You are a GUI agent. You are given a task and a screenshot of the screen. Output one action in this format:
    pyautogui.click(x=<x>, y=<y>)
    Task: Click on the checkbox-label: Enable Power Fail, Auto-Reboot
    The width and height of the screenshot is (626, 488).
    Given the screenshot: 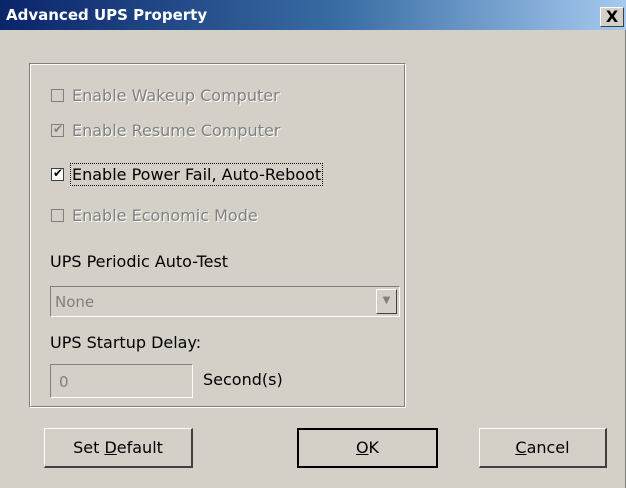 What is the action you would take?
    pyautogui.click(x=196, y=174)
    